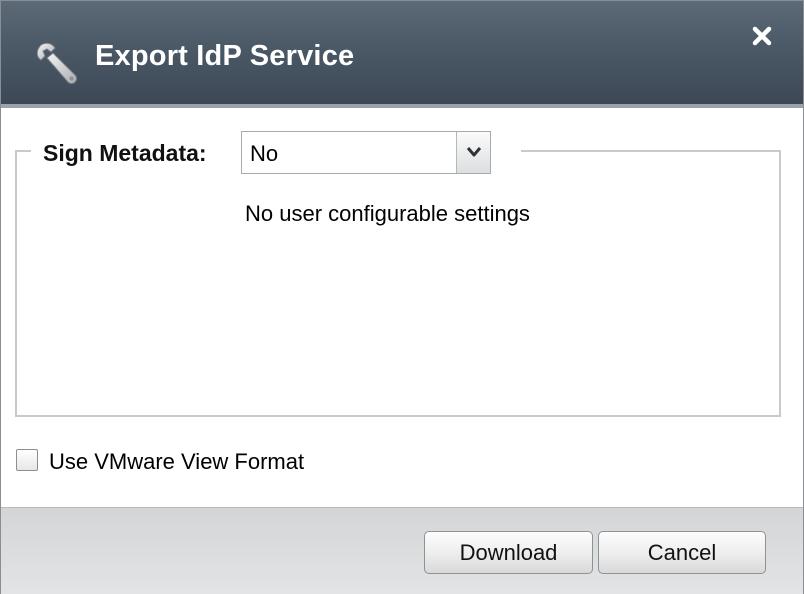 The width and height of the screenshot is (804, 594). I want to click on cancel-button: Cancel, so click(682, 552).